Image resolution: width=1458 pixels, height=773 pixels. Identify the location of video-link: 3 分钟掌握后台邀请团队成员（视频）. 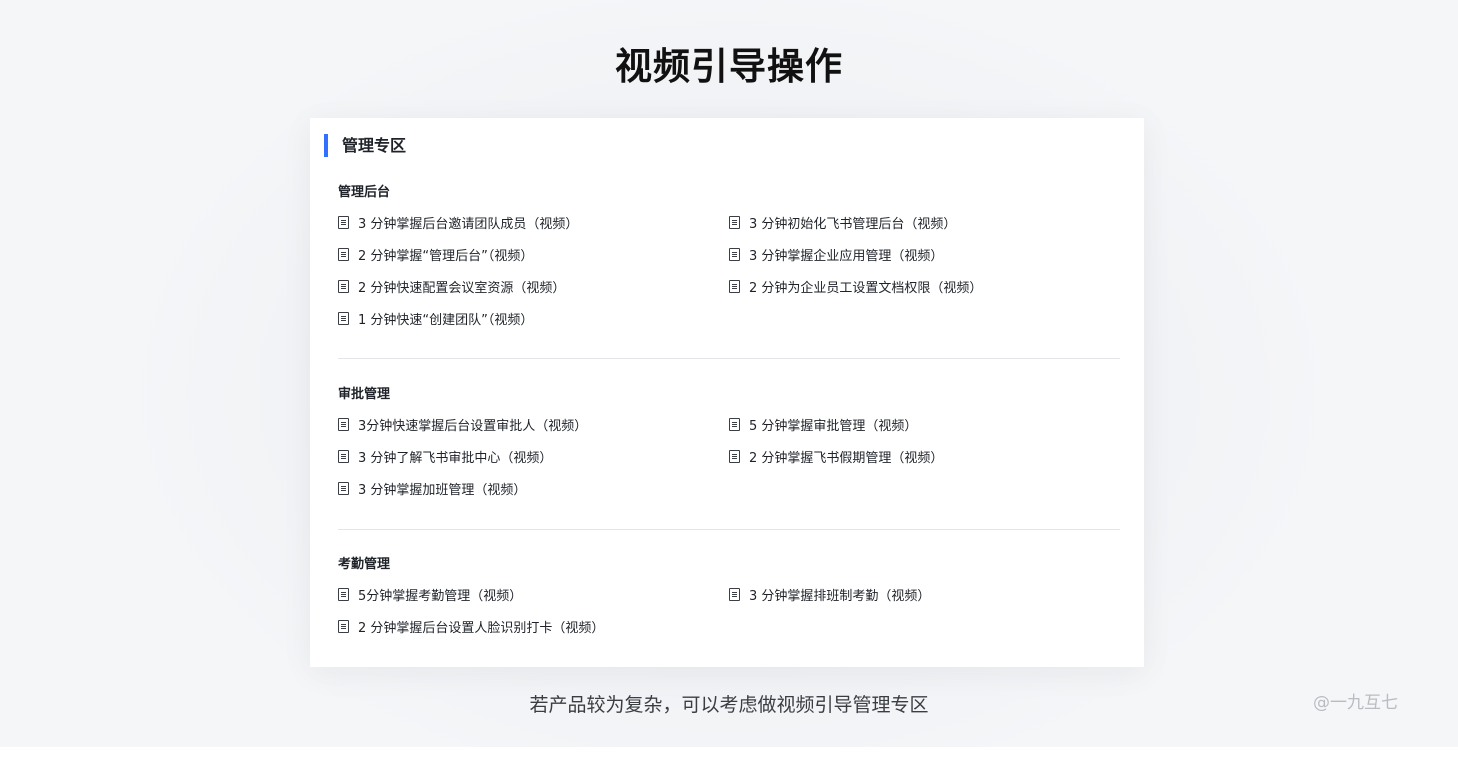
(533, 222).